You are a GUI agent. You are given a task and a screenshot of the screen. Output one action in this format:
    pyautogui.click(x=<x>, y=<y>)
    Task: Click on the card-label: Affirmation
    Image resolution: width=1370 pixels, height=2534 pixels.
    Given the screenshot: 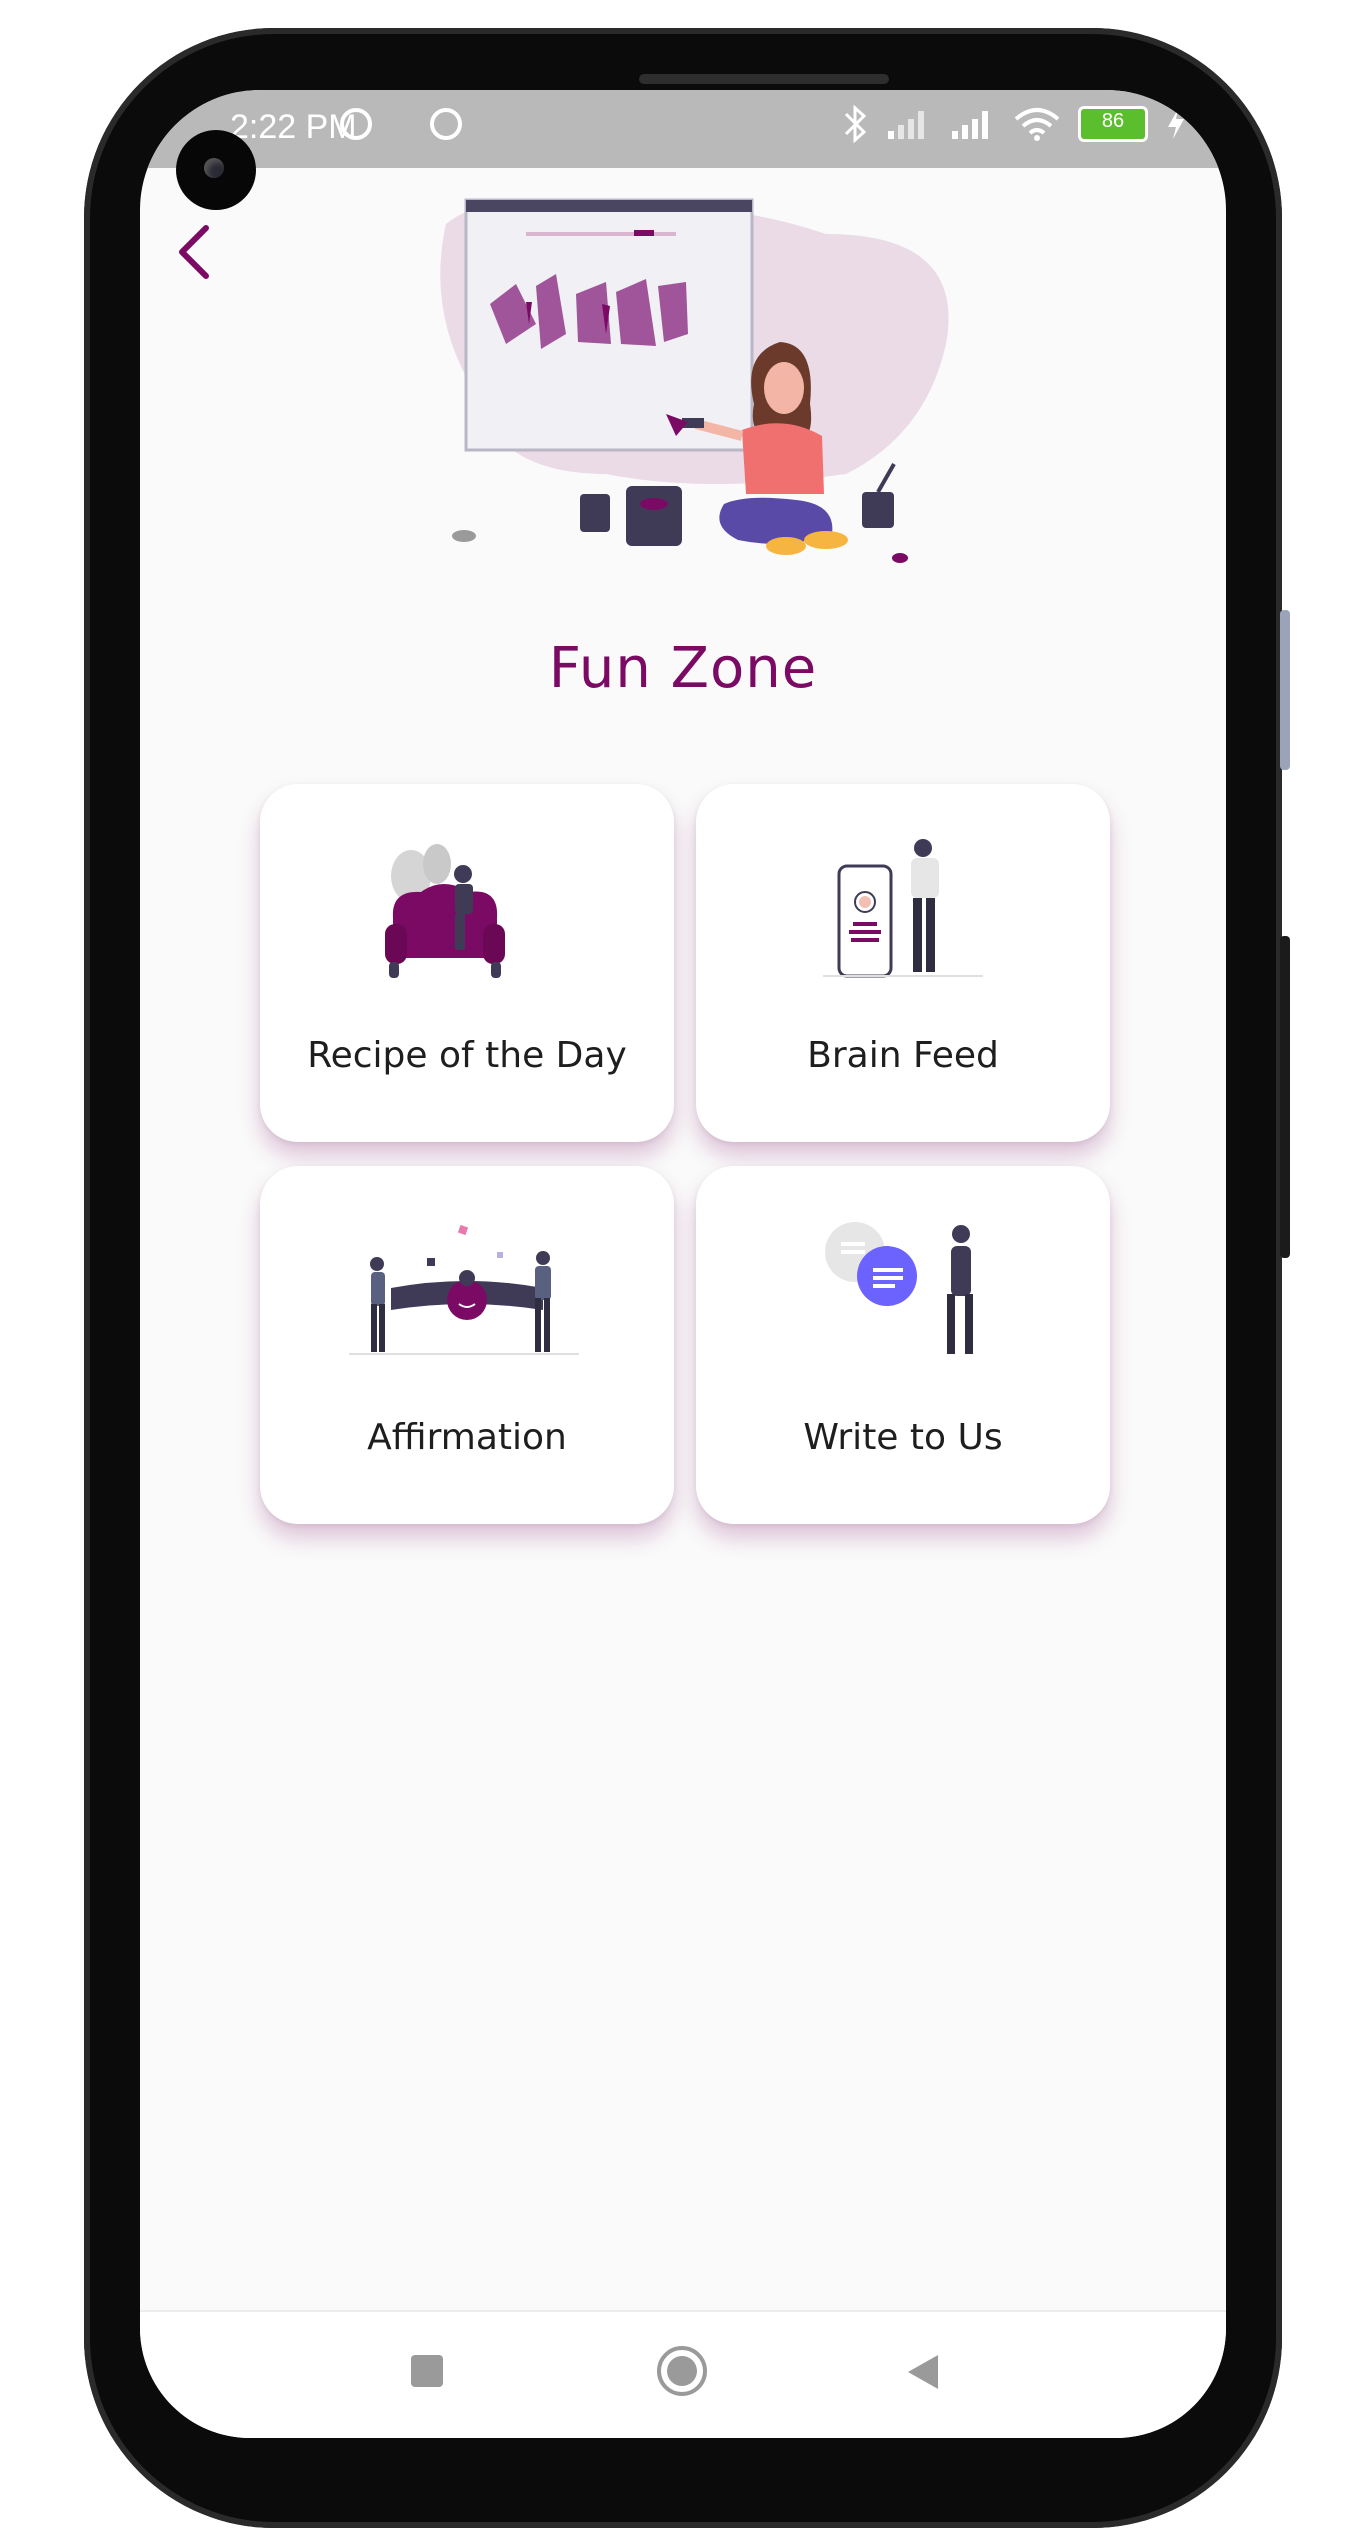 What is the action you would take?
    pyautogui.click(x=467, y=1437)
    